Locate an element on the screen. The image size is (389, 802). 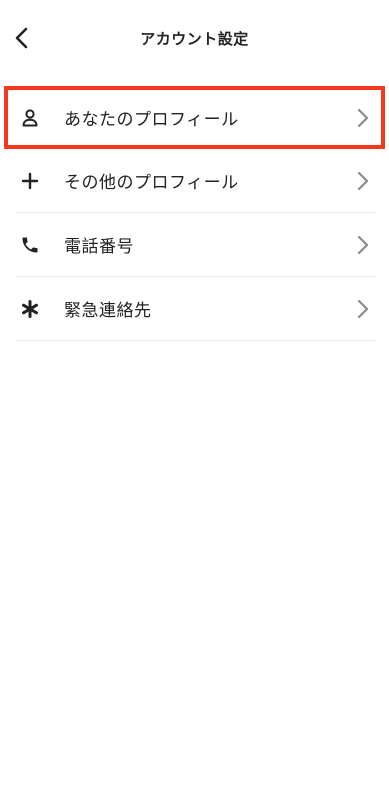
asterisk-icon is located at coordinates (34, 309).